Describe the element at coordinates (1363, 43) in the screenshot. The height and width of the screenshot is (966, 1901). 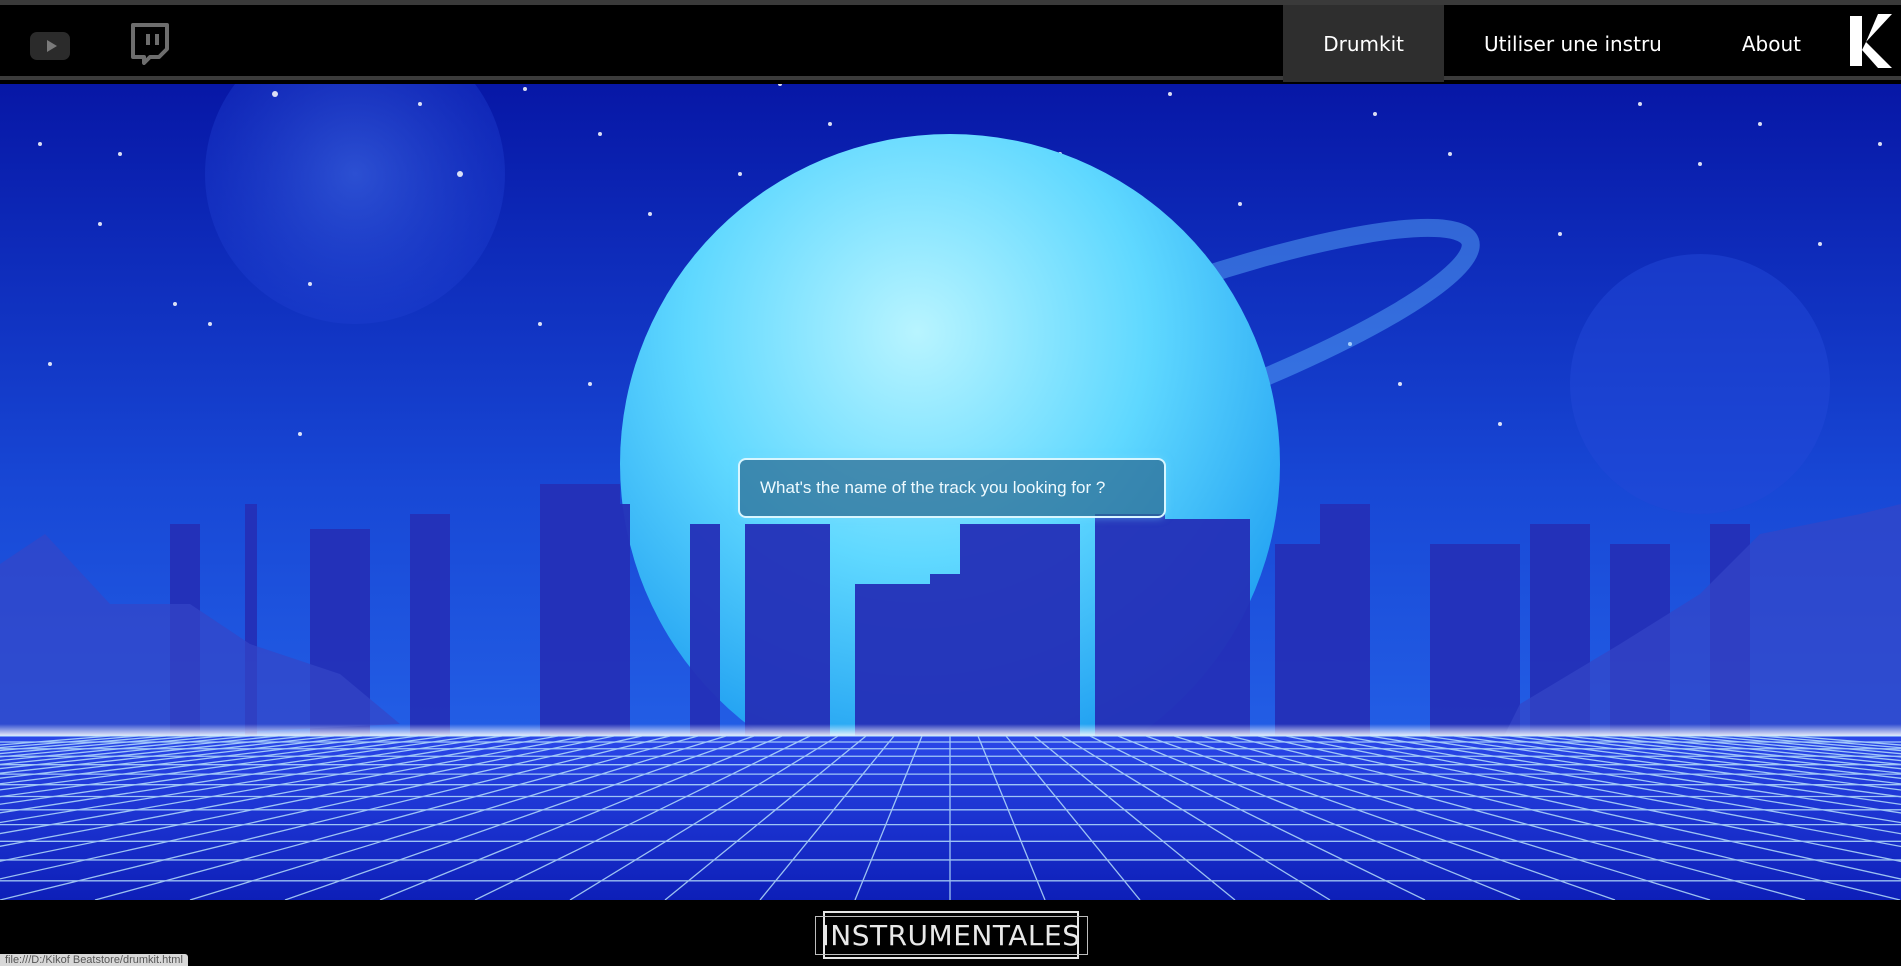
I see `nav-drumkit: Drumkit` at that location.